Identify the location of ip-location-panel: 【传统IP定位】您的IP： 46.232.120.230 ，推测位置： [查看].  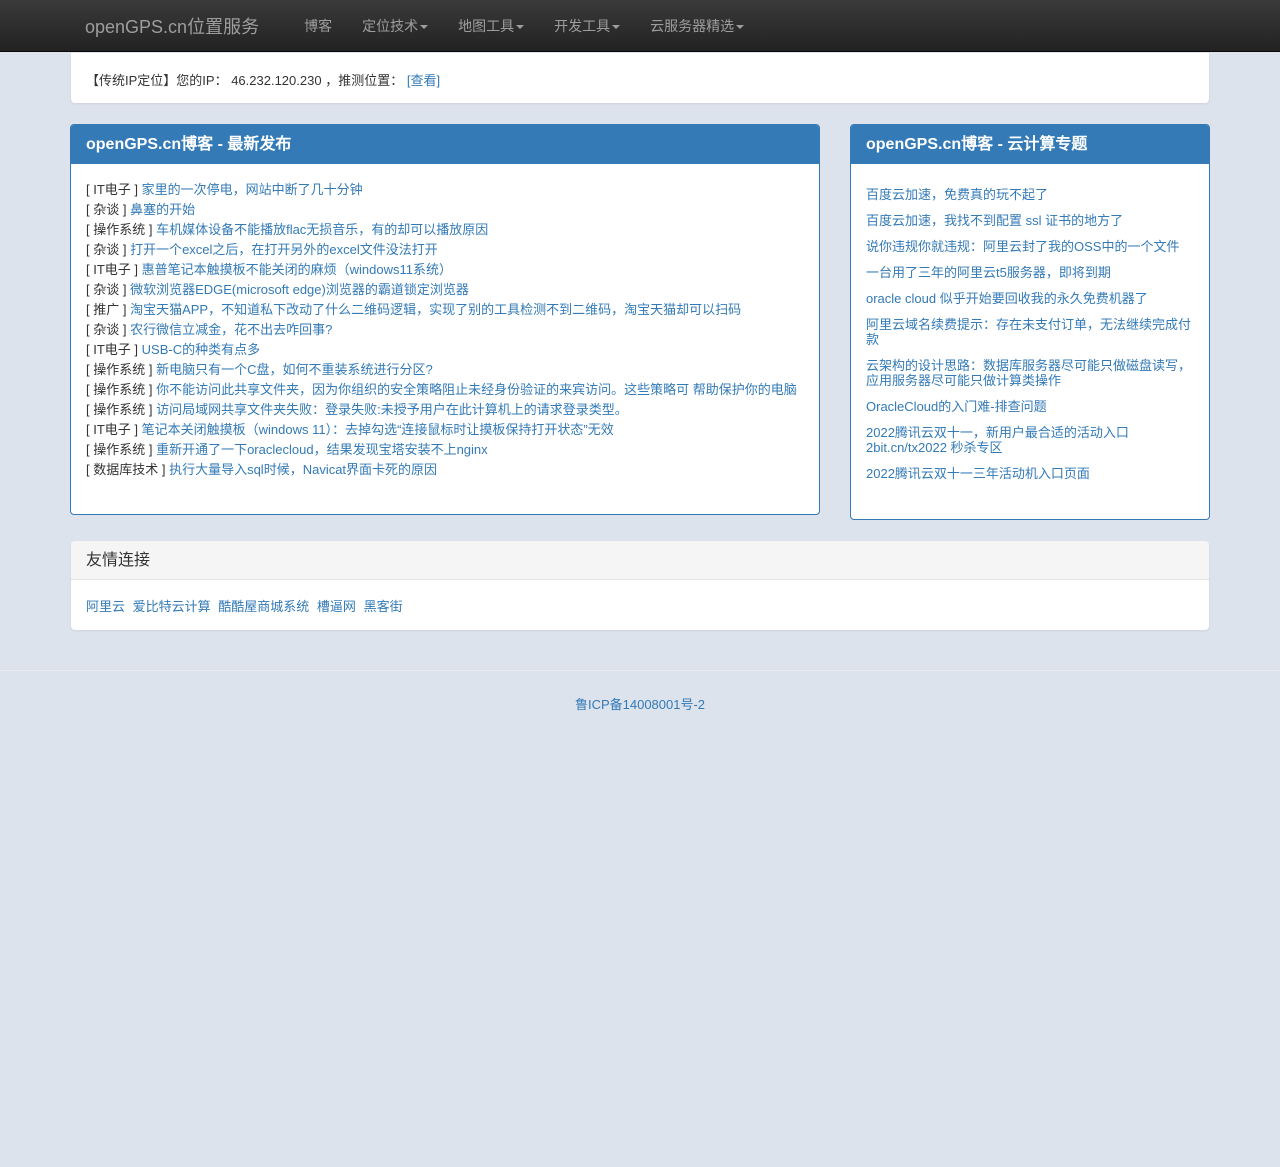
(640, 78).